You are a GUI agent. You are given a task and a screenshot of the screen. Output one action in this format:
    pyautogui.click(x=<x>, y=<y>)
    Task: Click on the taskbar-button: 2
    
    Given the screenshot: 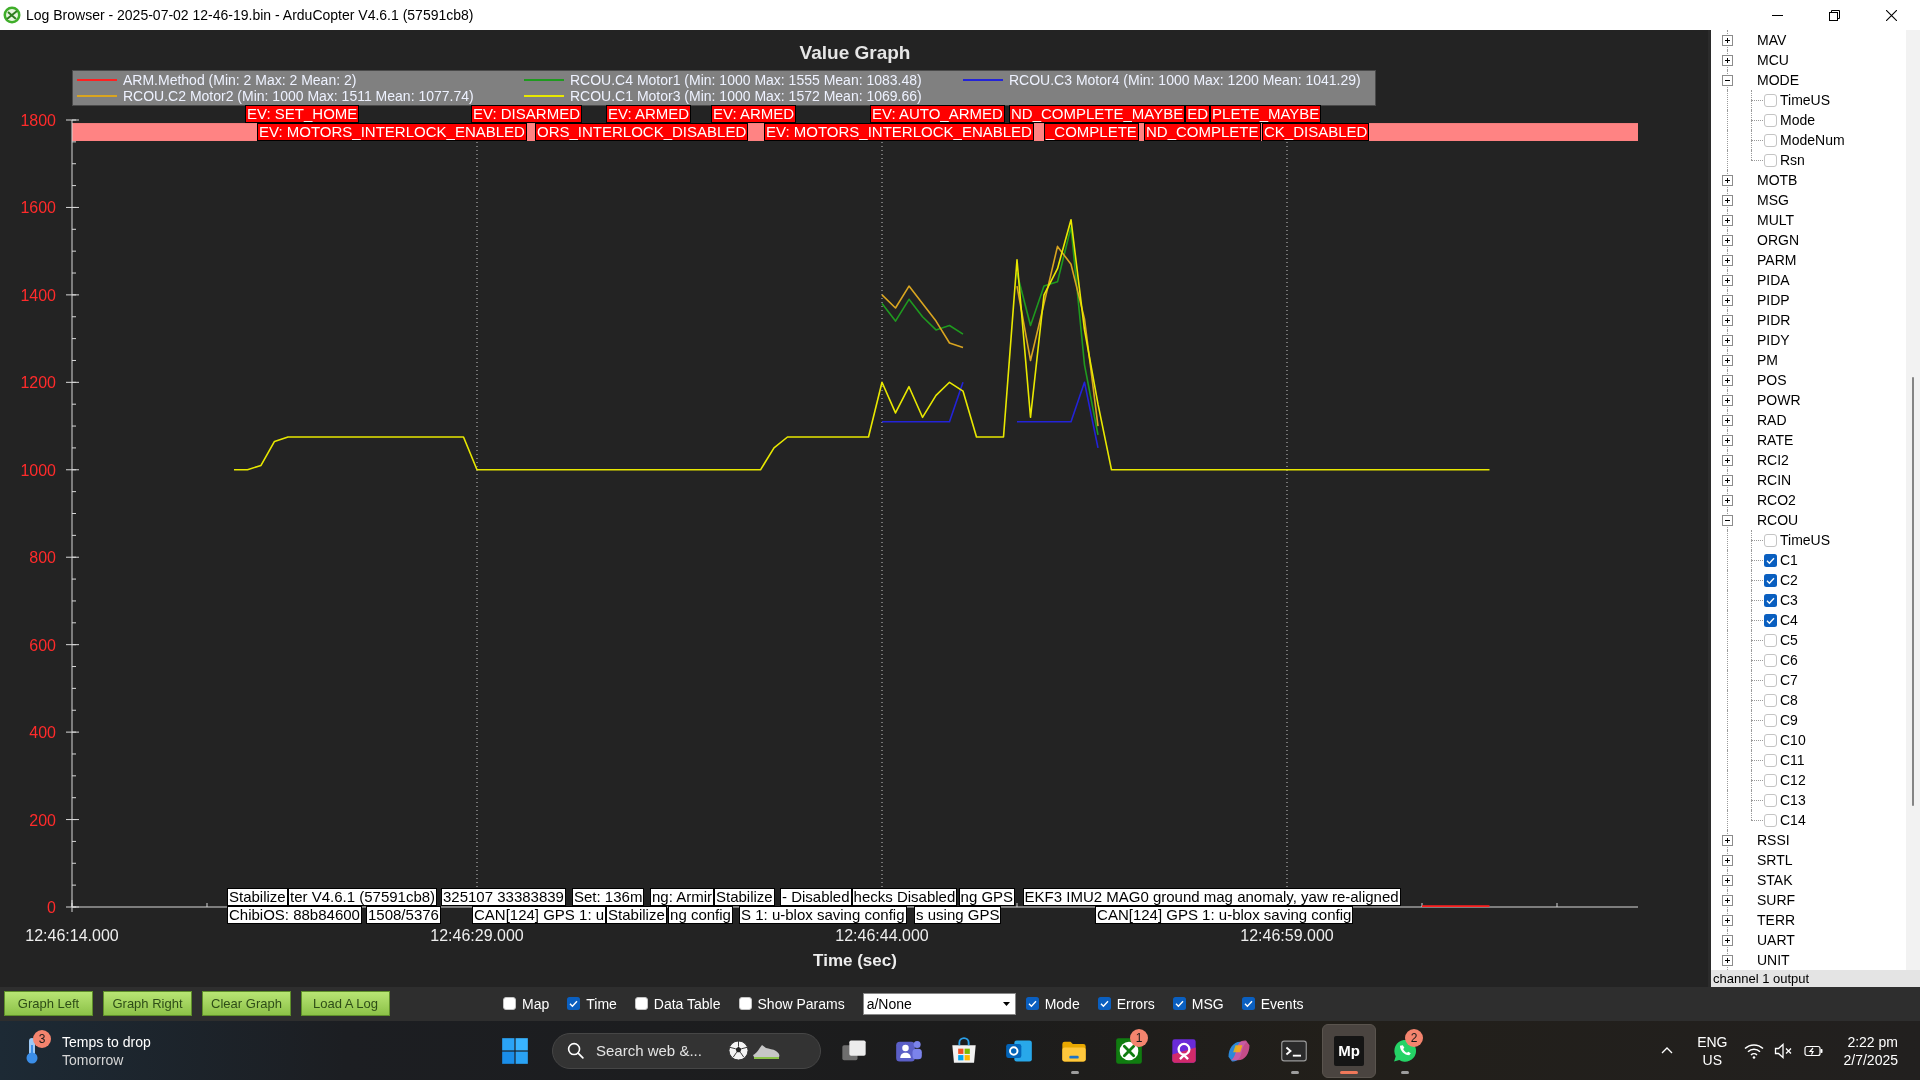 What is the action you would take?
    pyautogui.click(x=1404, y=1050)
    